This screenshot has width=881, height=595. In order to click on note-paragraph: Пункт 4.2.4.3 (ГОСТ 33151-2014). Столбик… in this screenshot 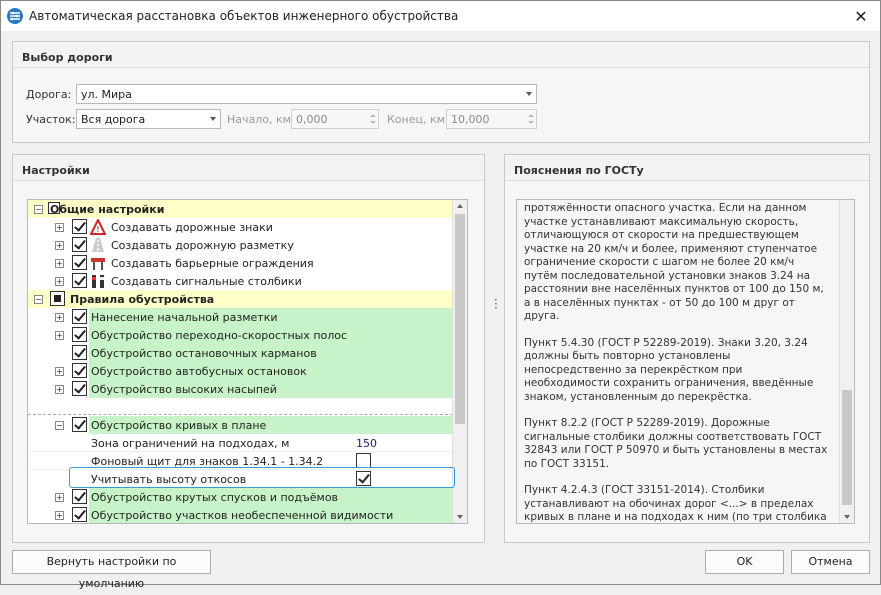, I will do `click(675, 503)`.